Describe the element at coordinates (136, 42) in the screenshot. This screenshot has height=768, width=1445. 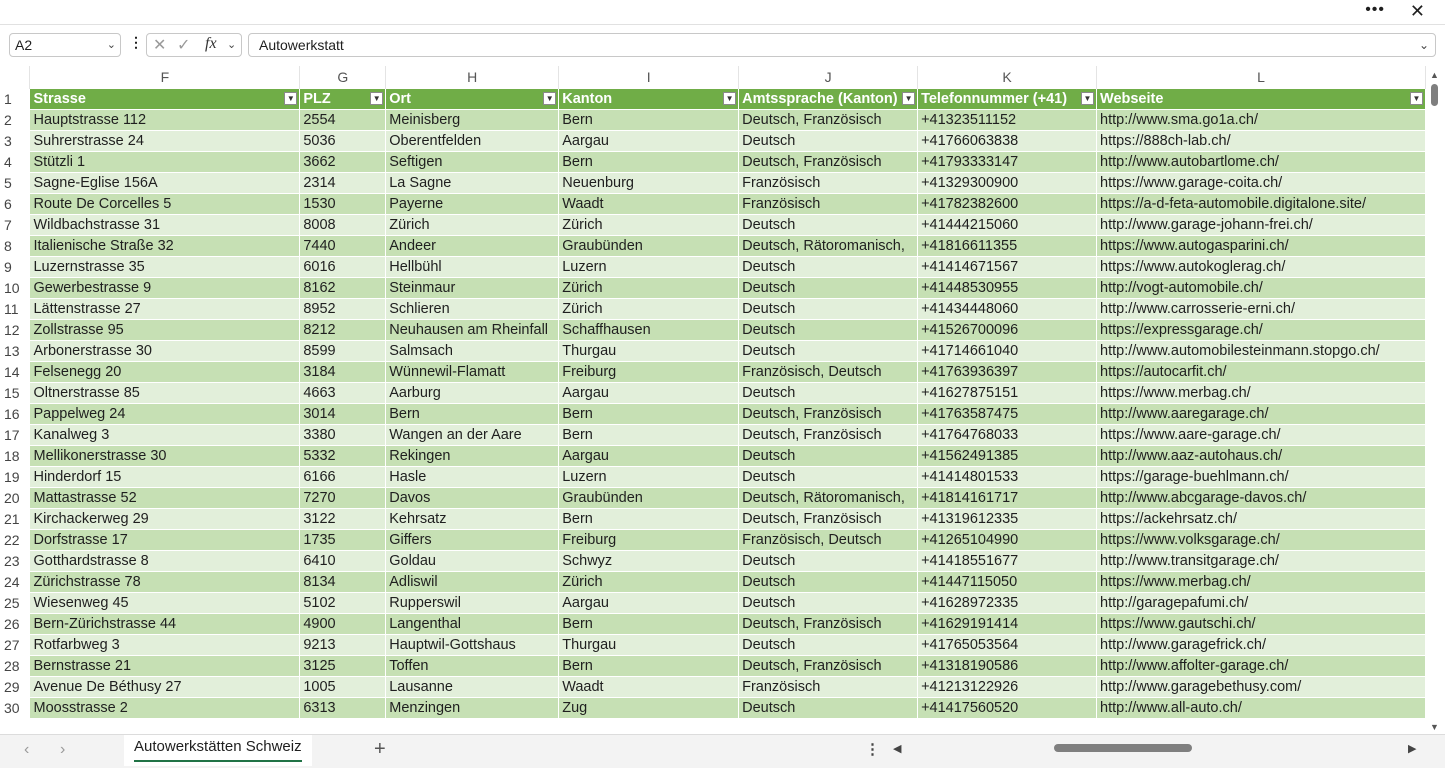
I see `vertical-dots-icon: ⋮` at that location.